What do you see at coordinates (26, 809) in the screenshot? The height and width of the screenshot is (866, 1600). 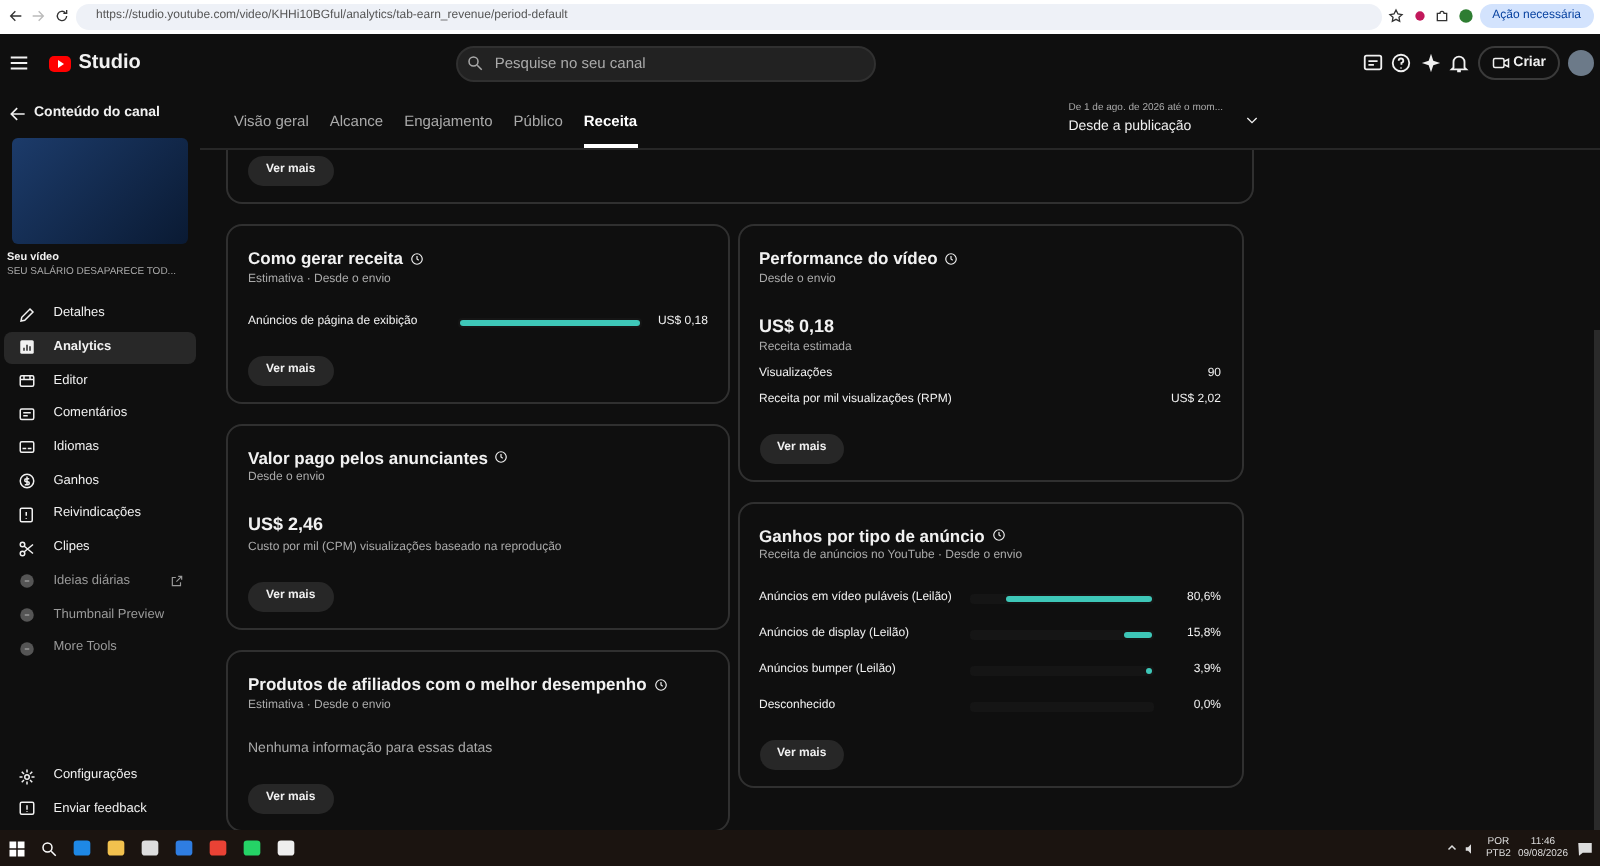 I see `feedback-icon` at bounding box center [26, 809].